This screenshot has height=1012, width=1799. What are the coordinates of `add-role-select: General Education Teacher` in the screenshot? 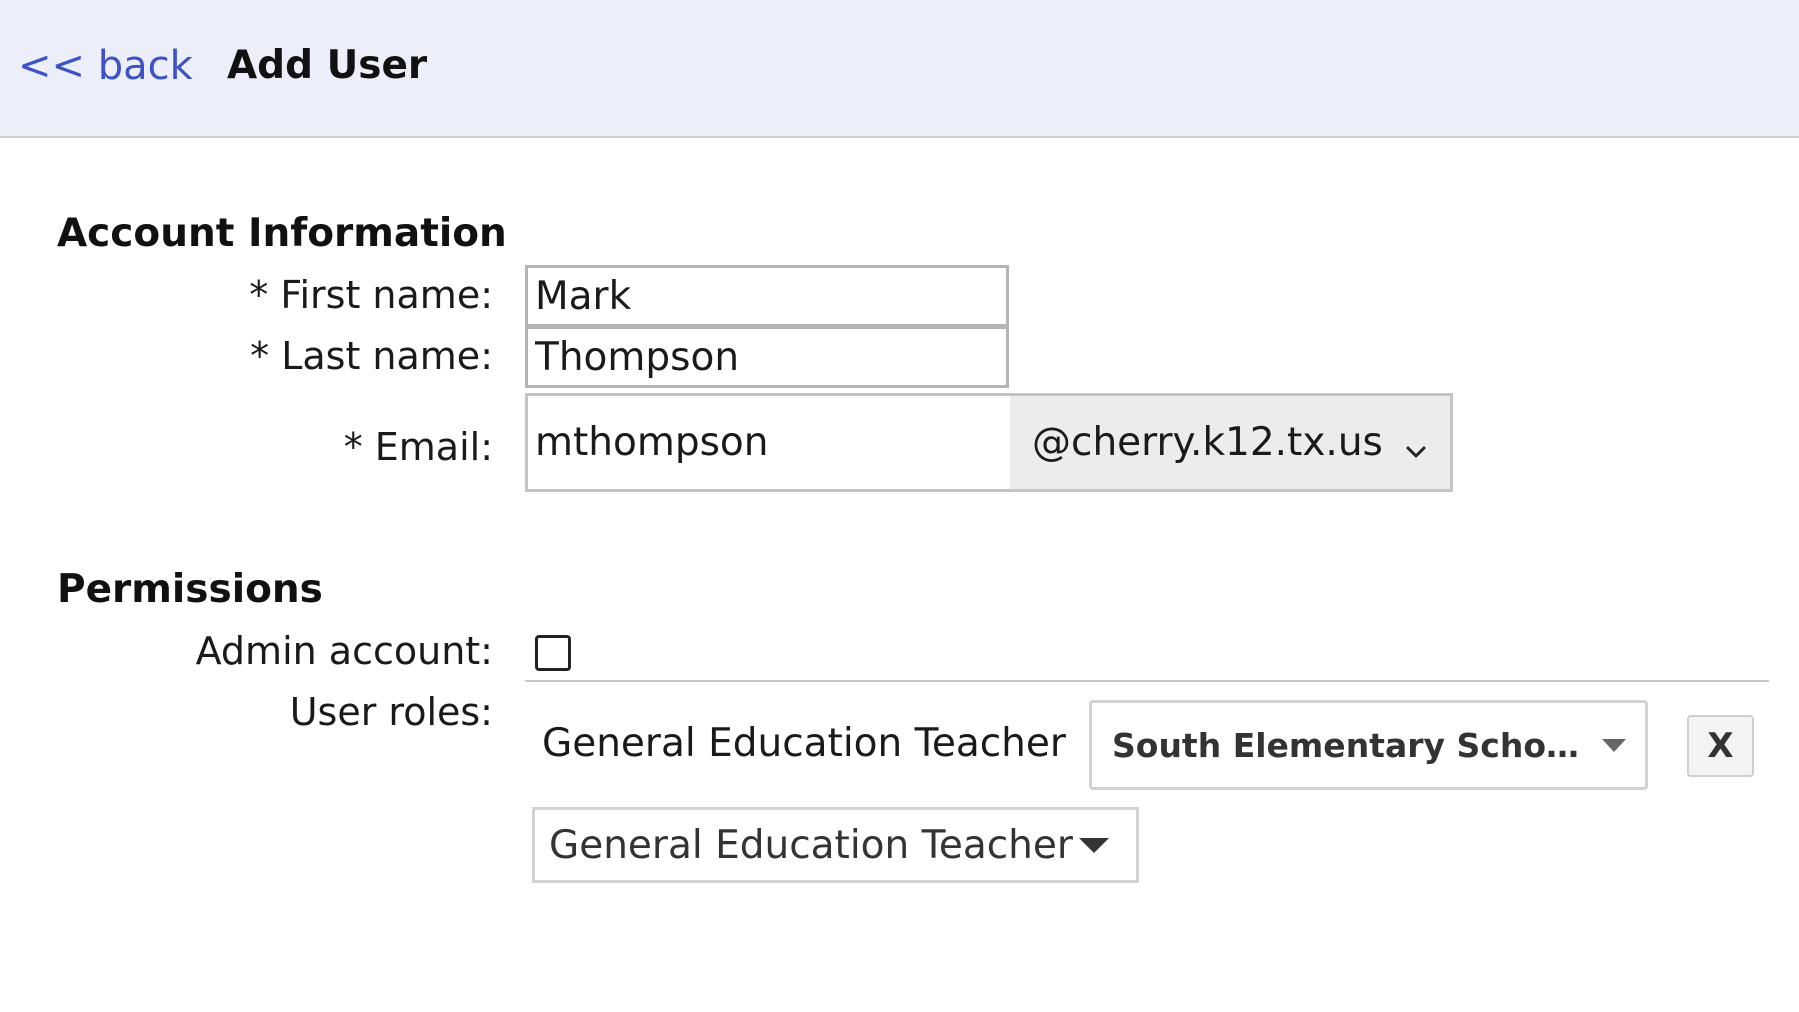 It's located at (835, 845).